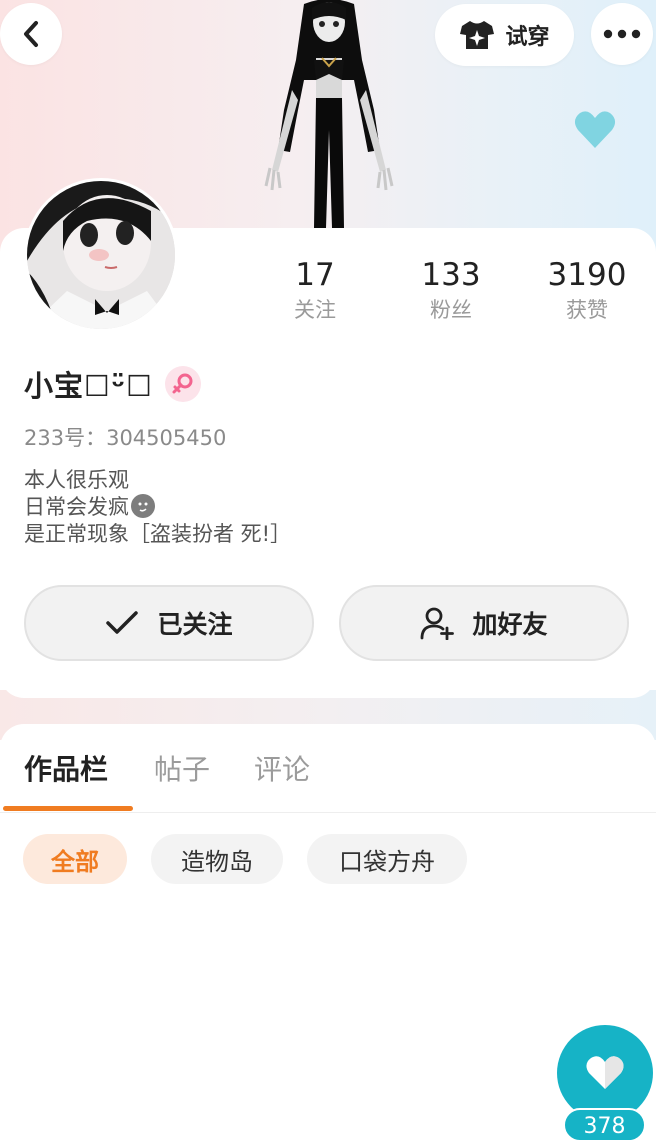 The width and height of the screenshot is (656, 1144). What do you see at coordinates (75, 859) in the screenshot?
I see `filter-chip-all: 全部` at bounding box center [75, 859].